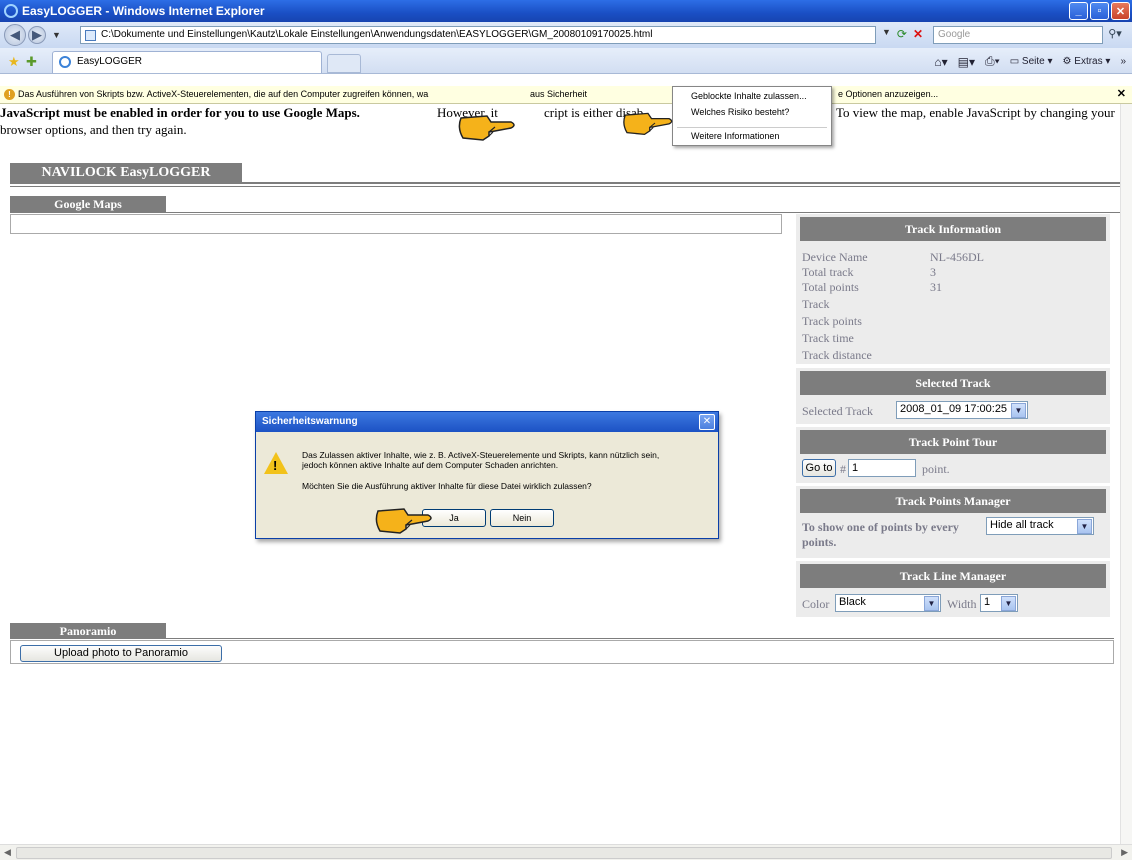 The image size is (1132, 860). I want to click on selected-track-value: 2008_01_09 17:00:25, so click(954, 409).